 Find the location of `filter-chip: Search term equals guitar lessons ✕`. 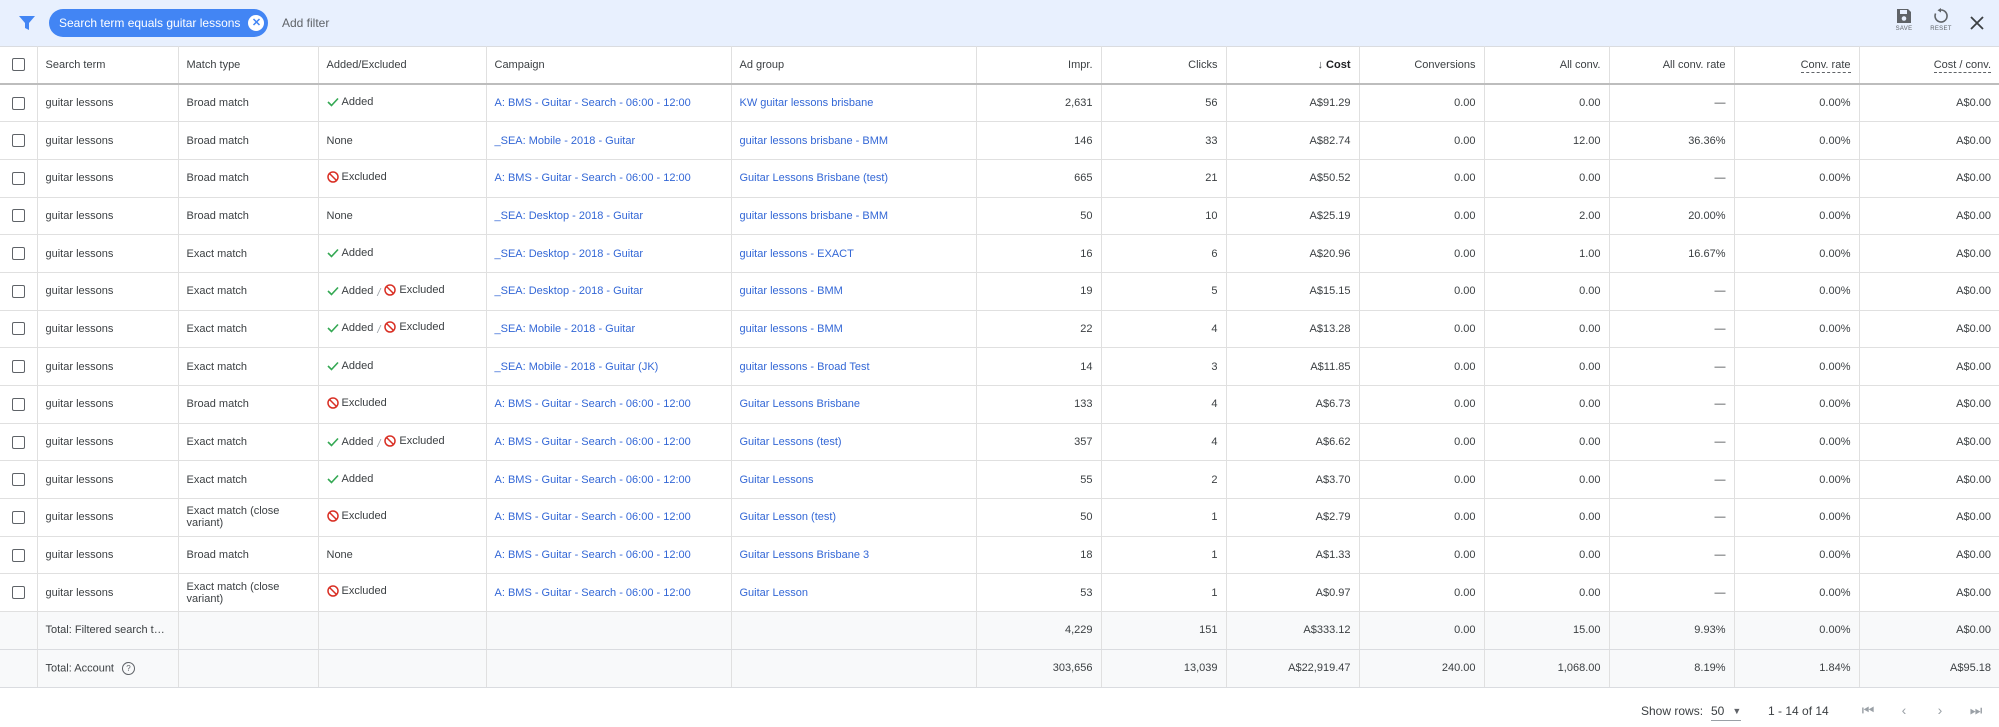

filter-chip: Search term equals guitar lessons ✕ is located at coordinates (159, 23).